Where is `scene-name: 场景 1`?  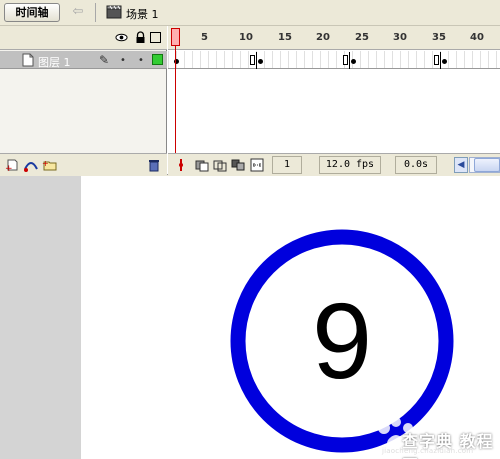
scene-name: 场景 1 is located at coordinates (142, 14).